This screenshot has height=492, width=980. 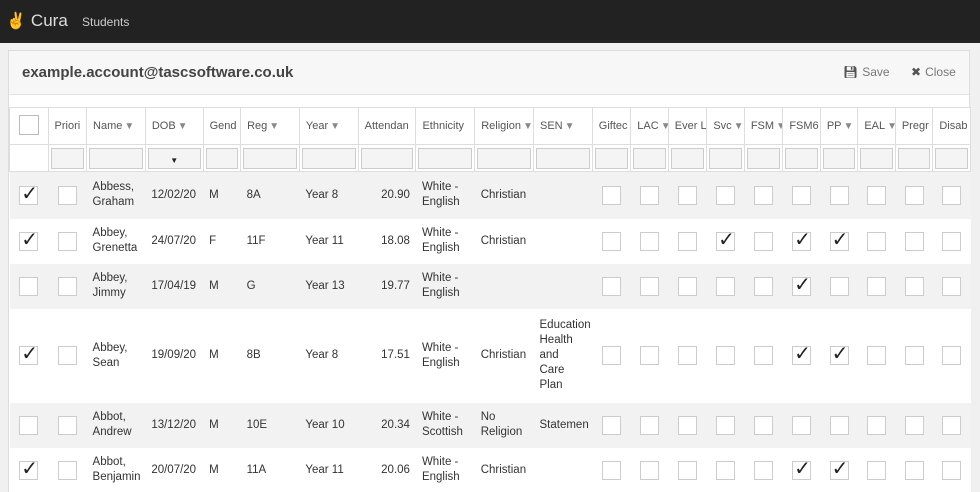 I want to click on column-header: Reg ▼, so click(x=270, y=126).